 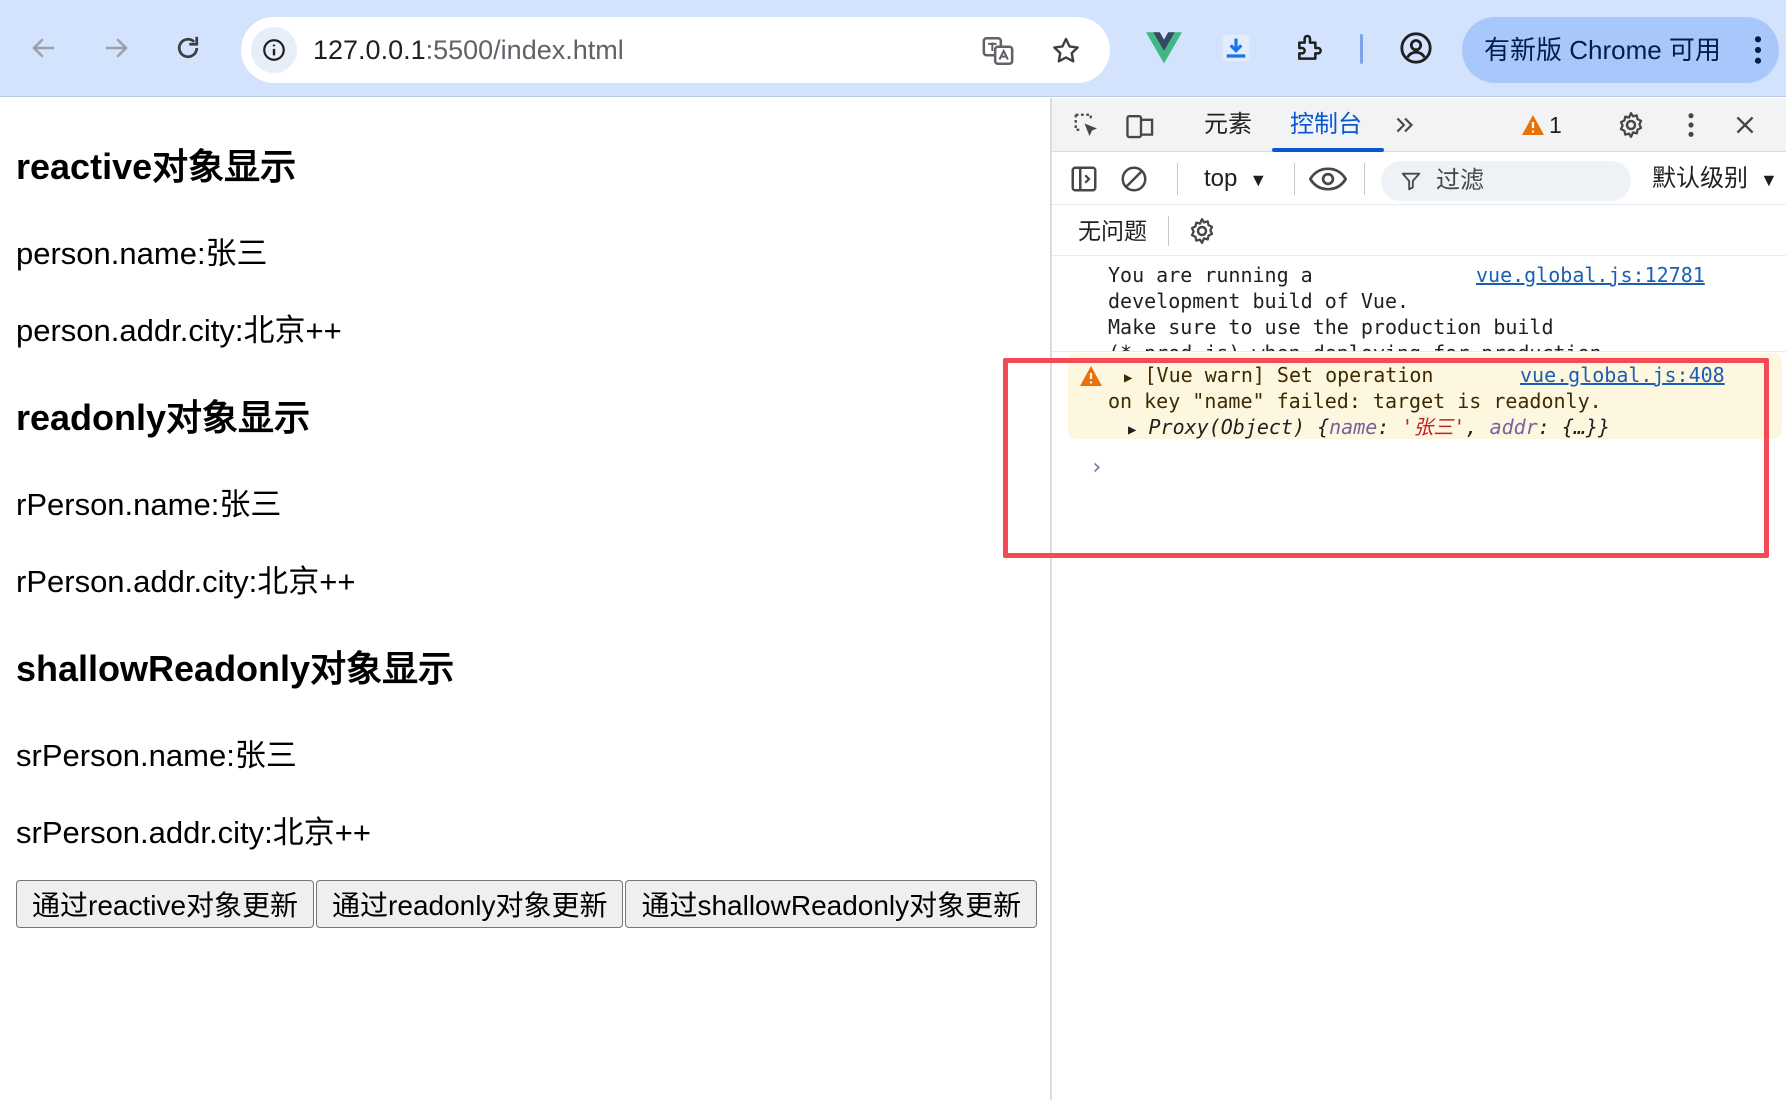 I want to click on update-readonly-button: 通过readonly对象更新, so click(x=470, y=904).